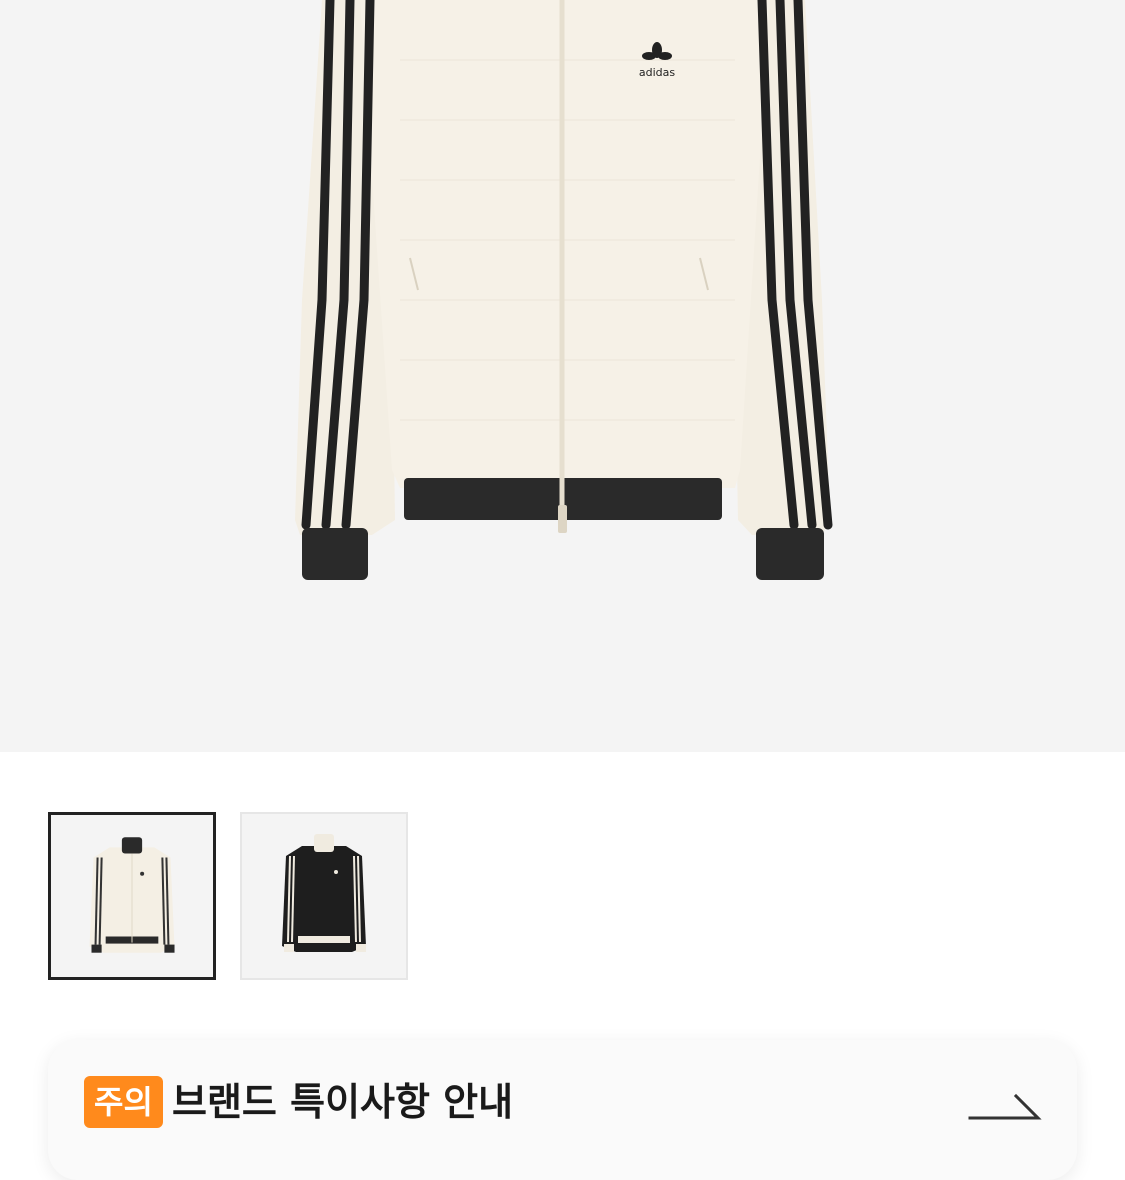 This screenshot has height=1180, width=1125. What do you see at coordinates (123, 1102) in the screenshot?
I see `notice-badge: 주의` at bounding box center [123, 1102].